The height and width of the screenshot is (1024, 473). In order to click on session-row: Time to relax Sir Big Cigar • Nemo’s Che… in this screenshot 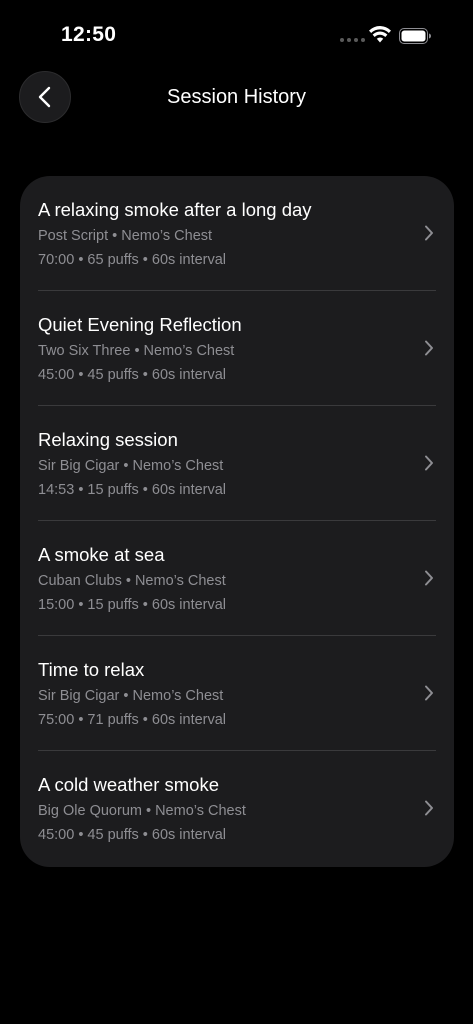, I will do `click(237, 693)`.